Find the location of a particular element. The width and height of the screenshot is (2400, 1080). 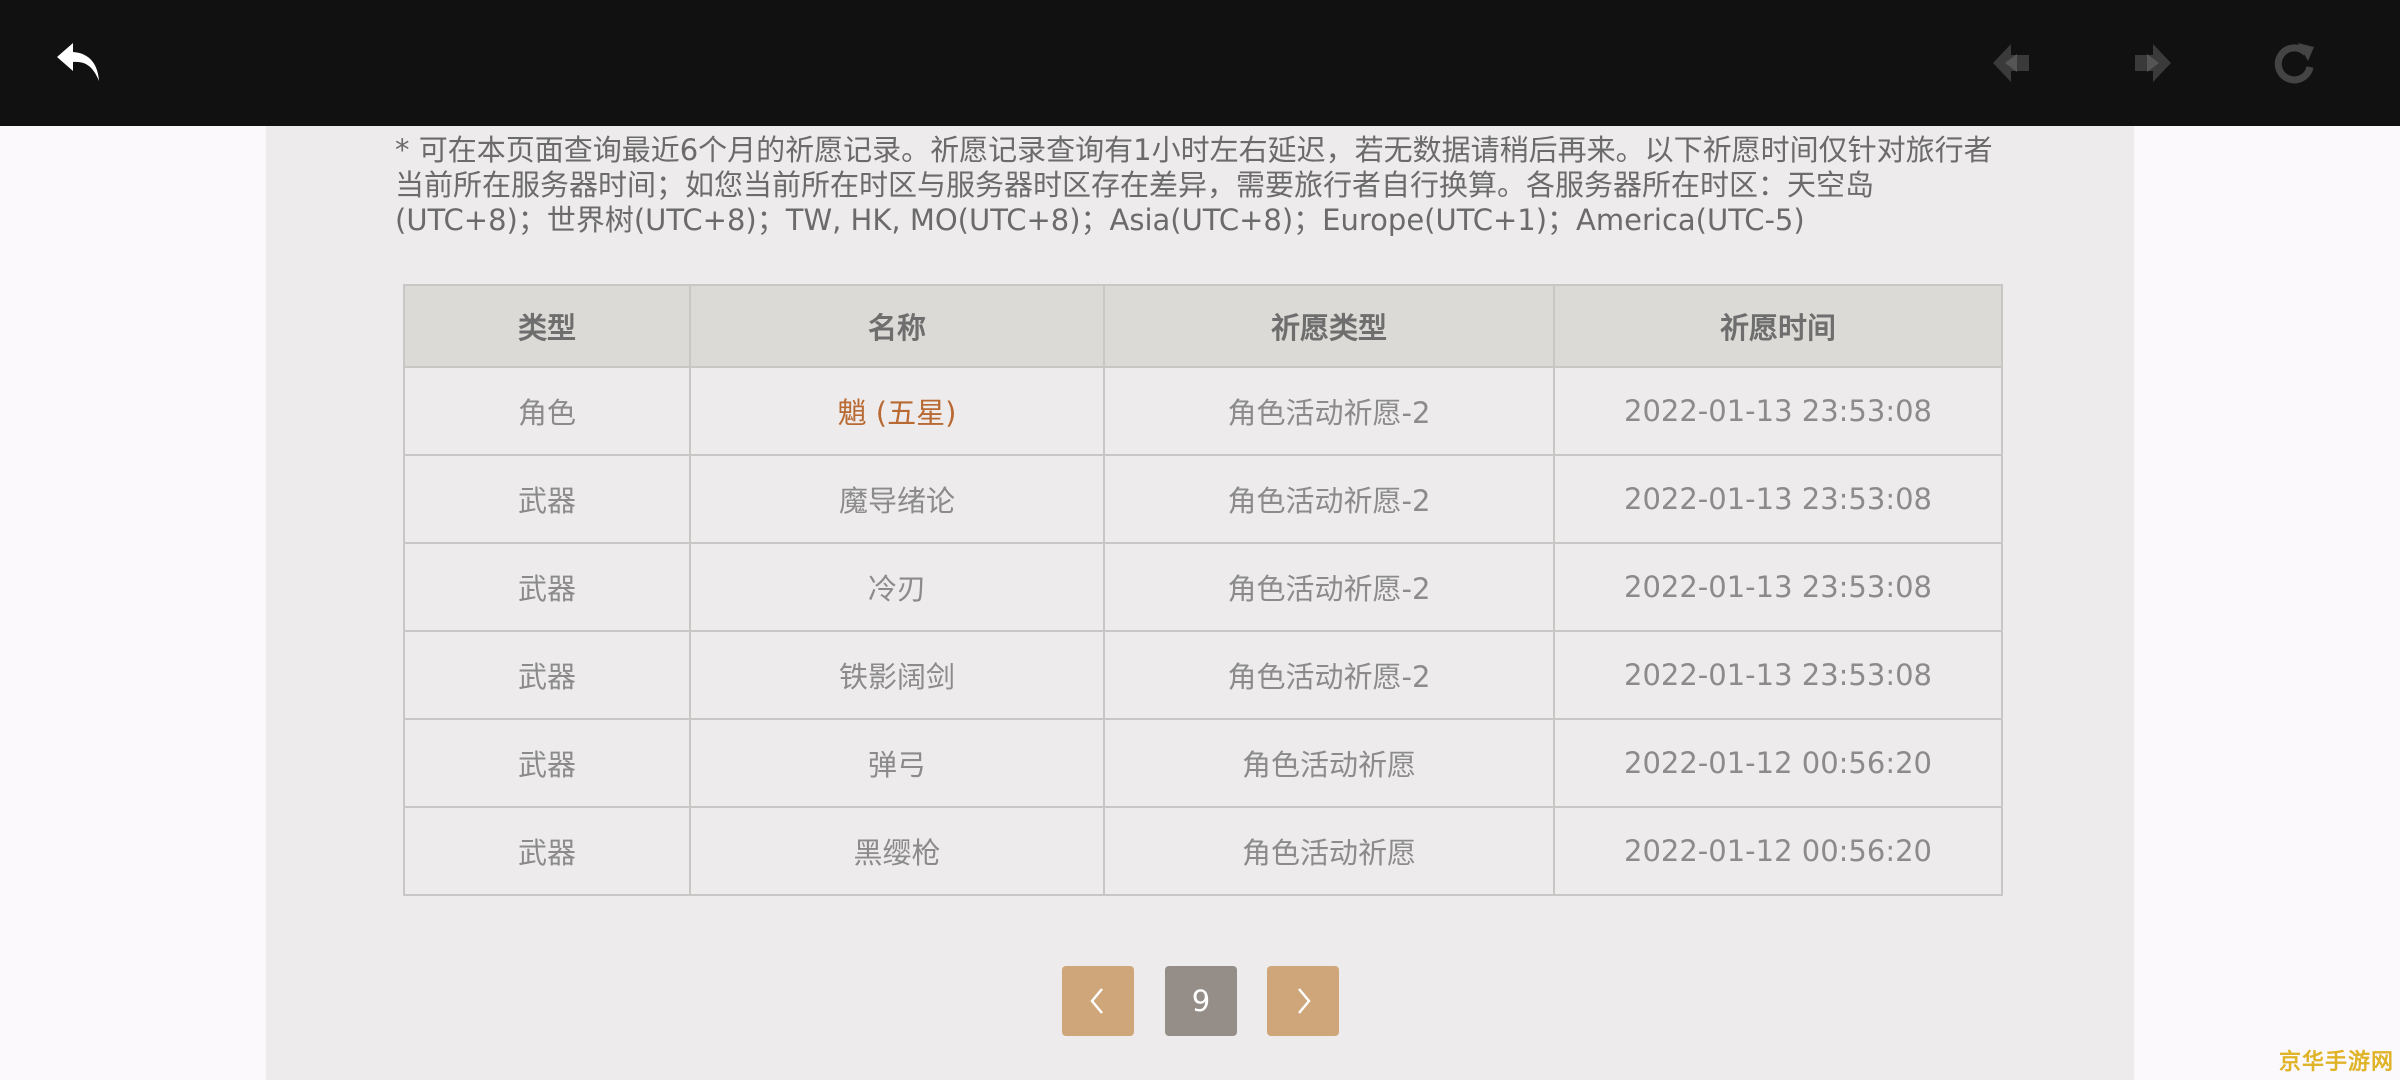

pagination-next-button is located at coordinates (1303, 1001).